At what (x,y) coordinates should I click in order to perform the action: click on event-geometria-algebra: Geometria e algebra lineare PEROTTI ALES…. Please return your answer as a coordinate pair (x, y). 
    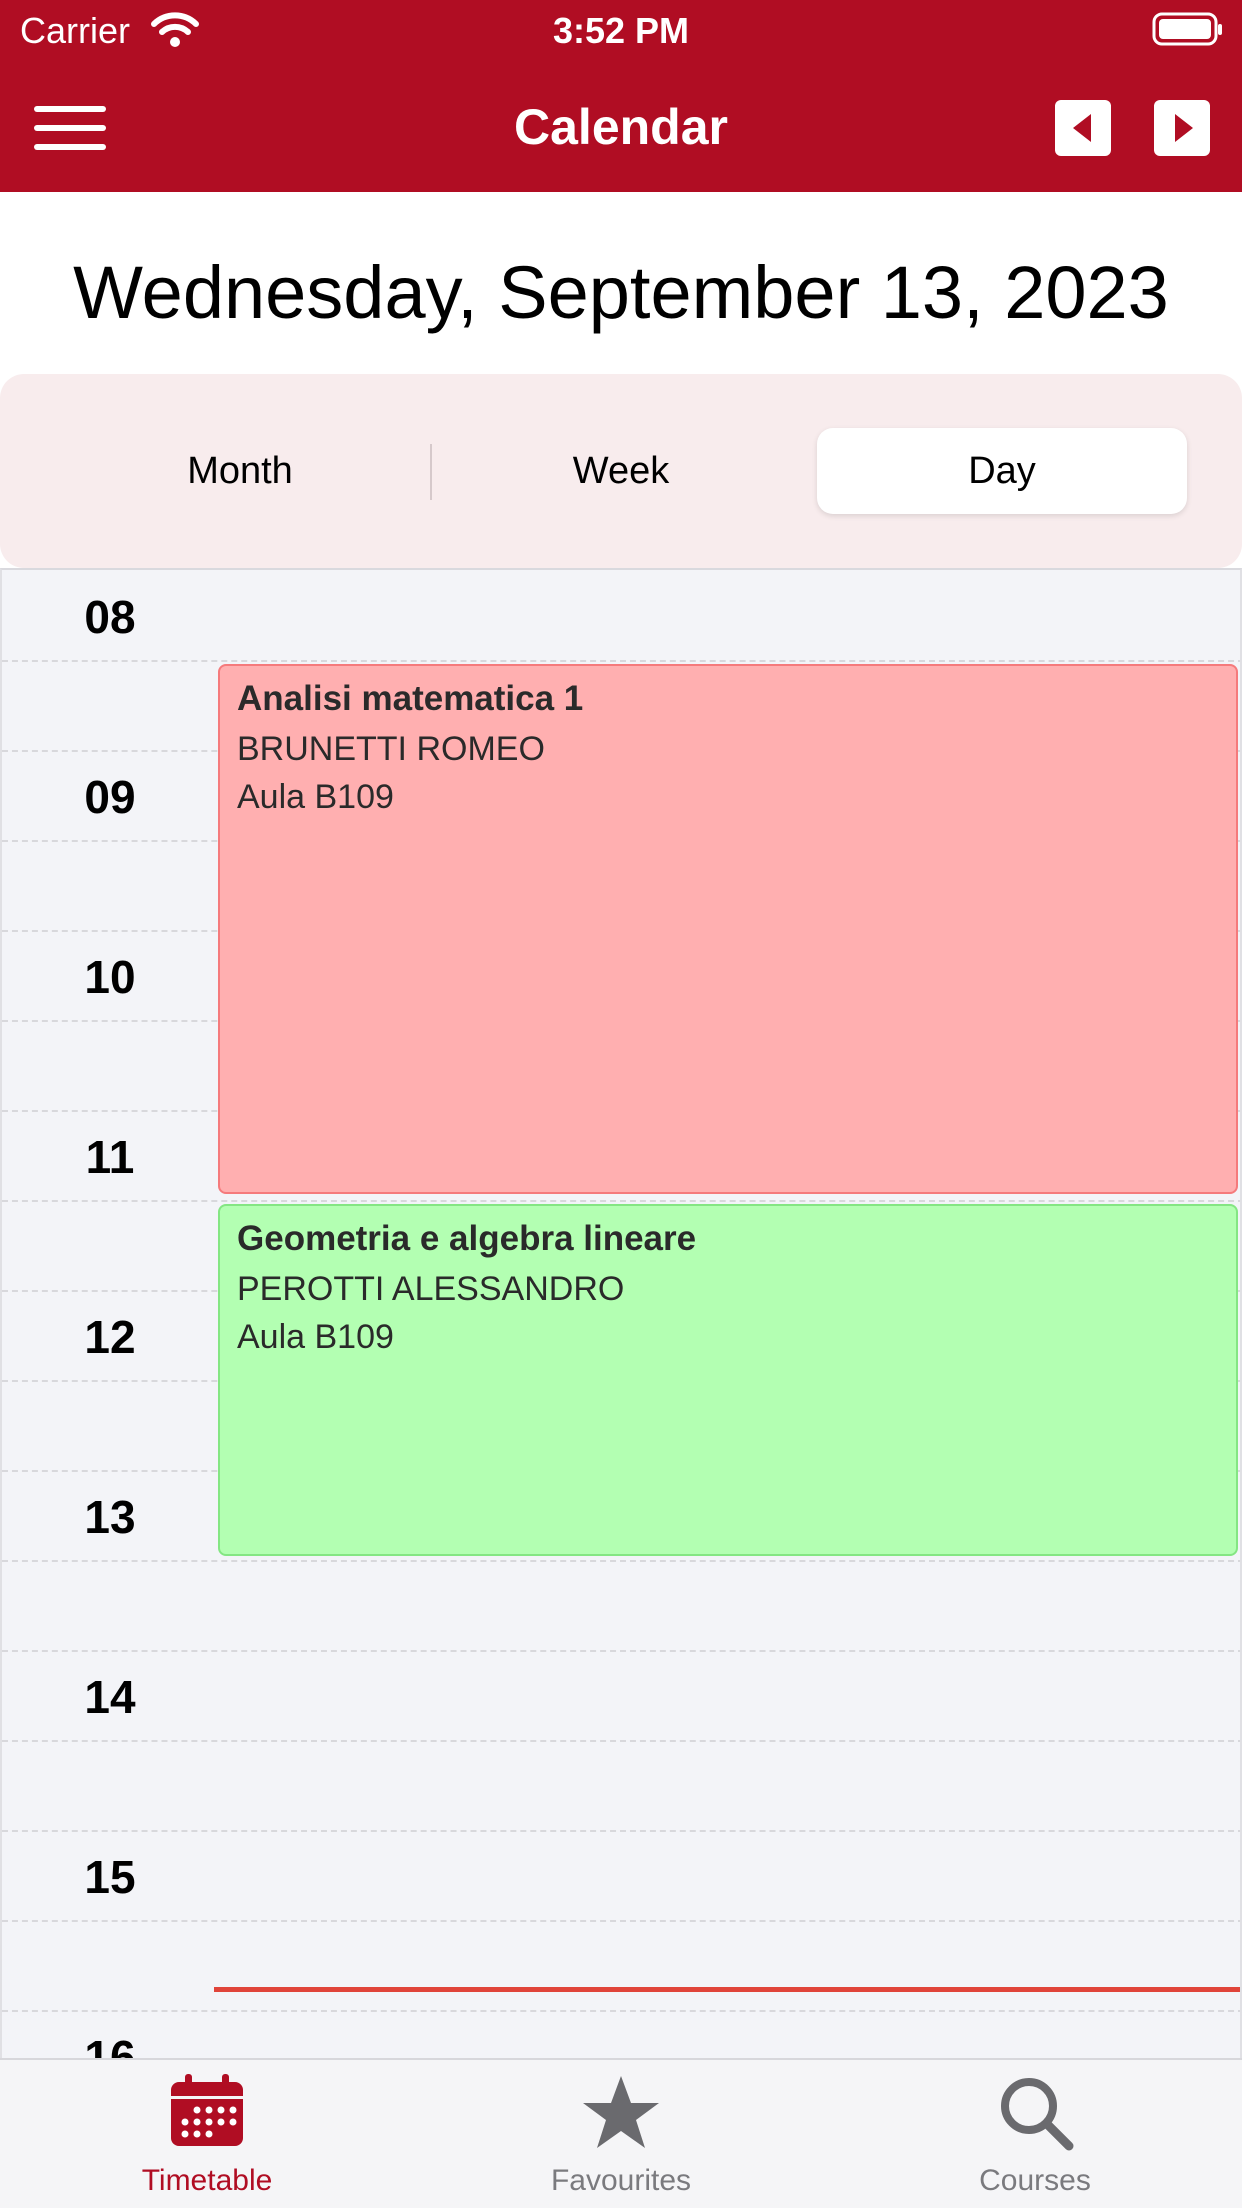
    Looking at the image, I should click on (728, 1380).